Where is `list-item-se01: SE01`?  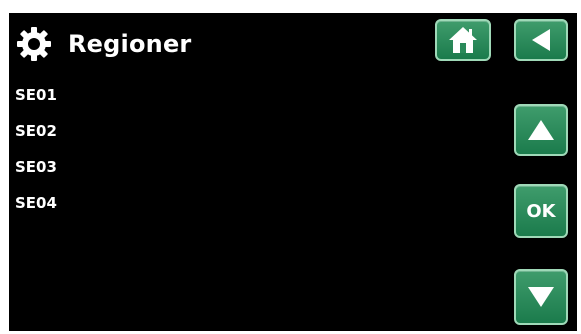
list-item-se01: SE01 is located at coordinates (36, 103).